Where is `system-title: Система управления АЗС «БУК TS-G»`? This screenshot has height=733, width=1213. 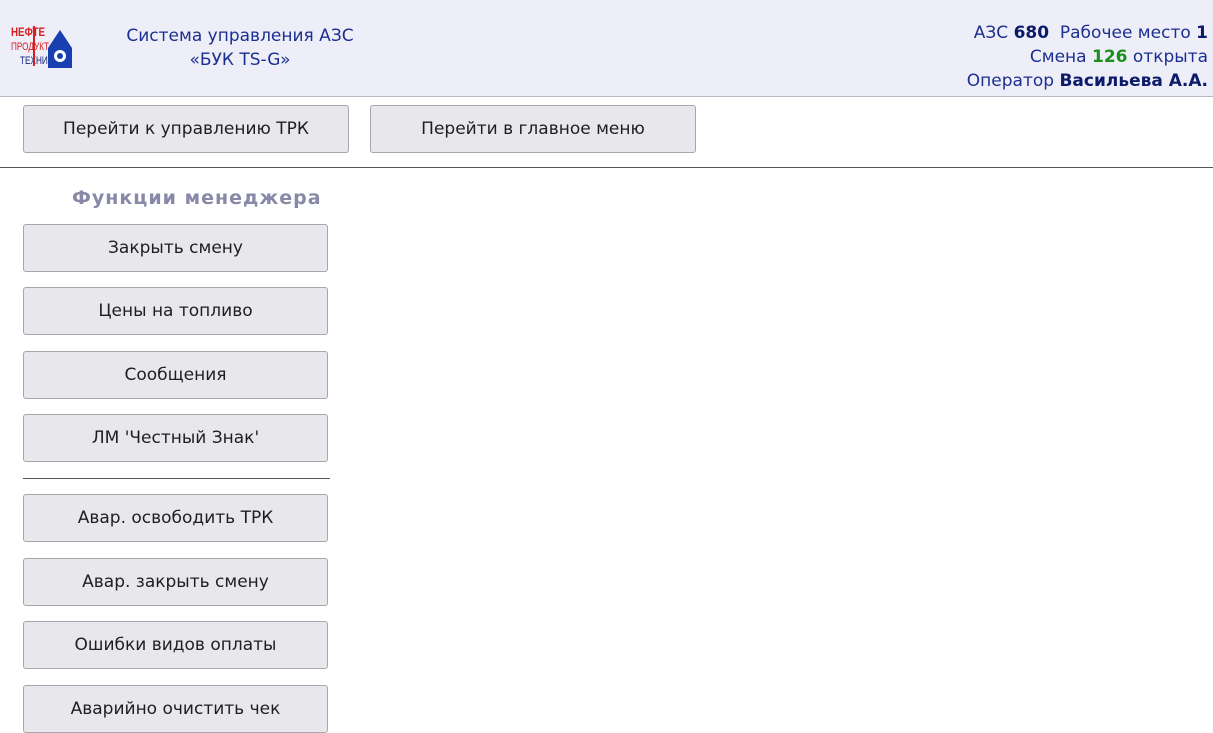 system-title: Система управления АЗС «БУК TS-G» is located at coordinates (240, 48).